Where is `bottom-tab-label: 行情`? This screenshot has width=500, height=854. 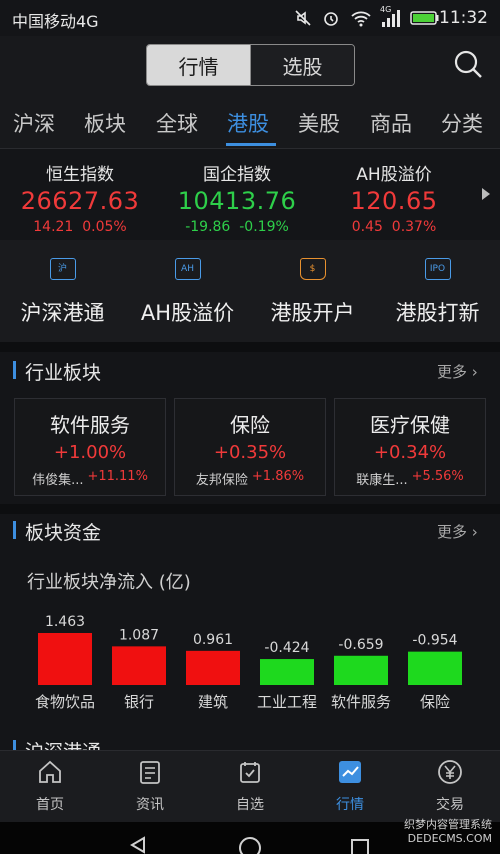
bottom-tab-label: 行情 is located at coordinates (350, 805).